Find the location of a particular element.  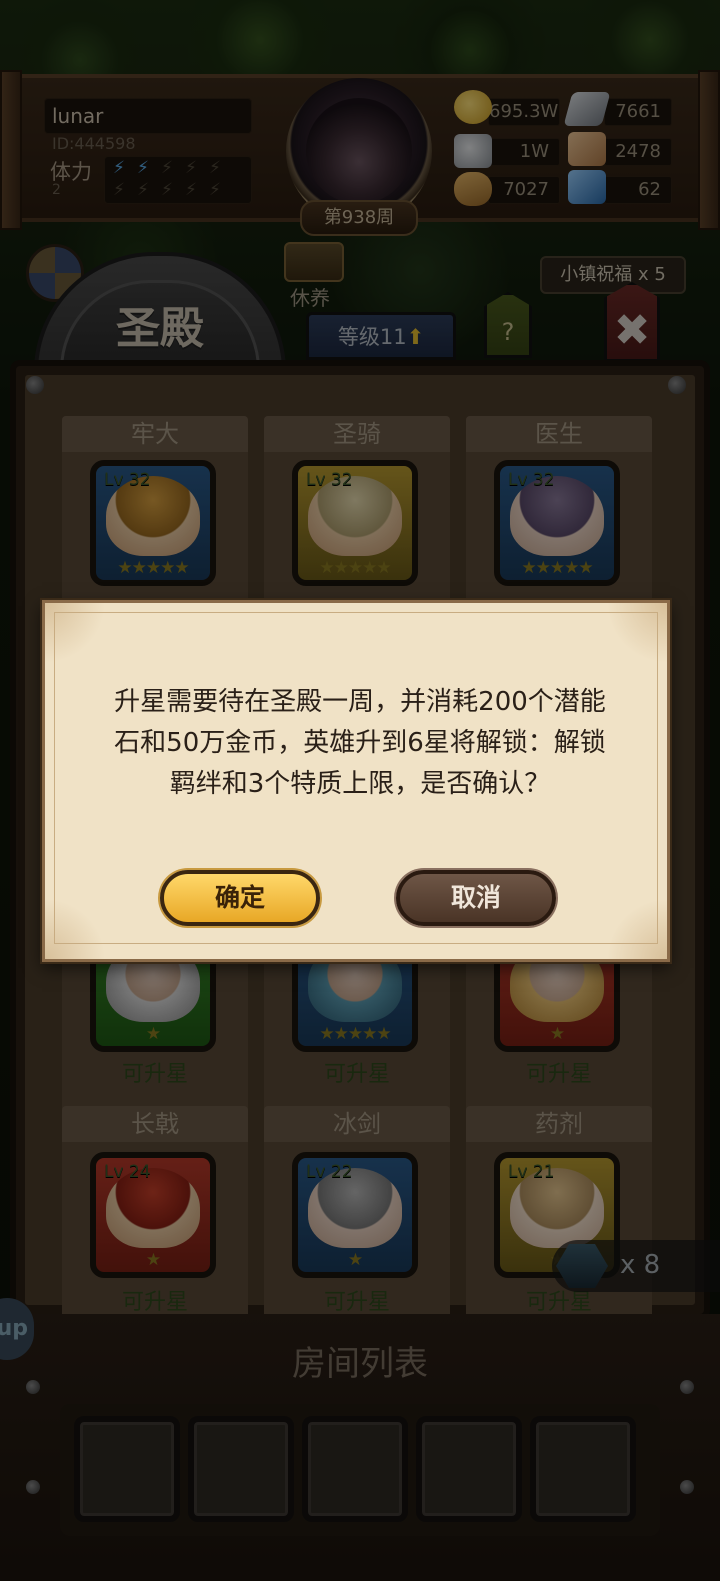

confirm-button: 确定 is located at coordinates (240, 898).